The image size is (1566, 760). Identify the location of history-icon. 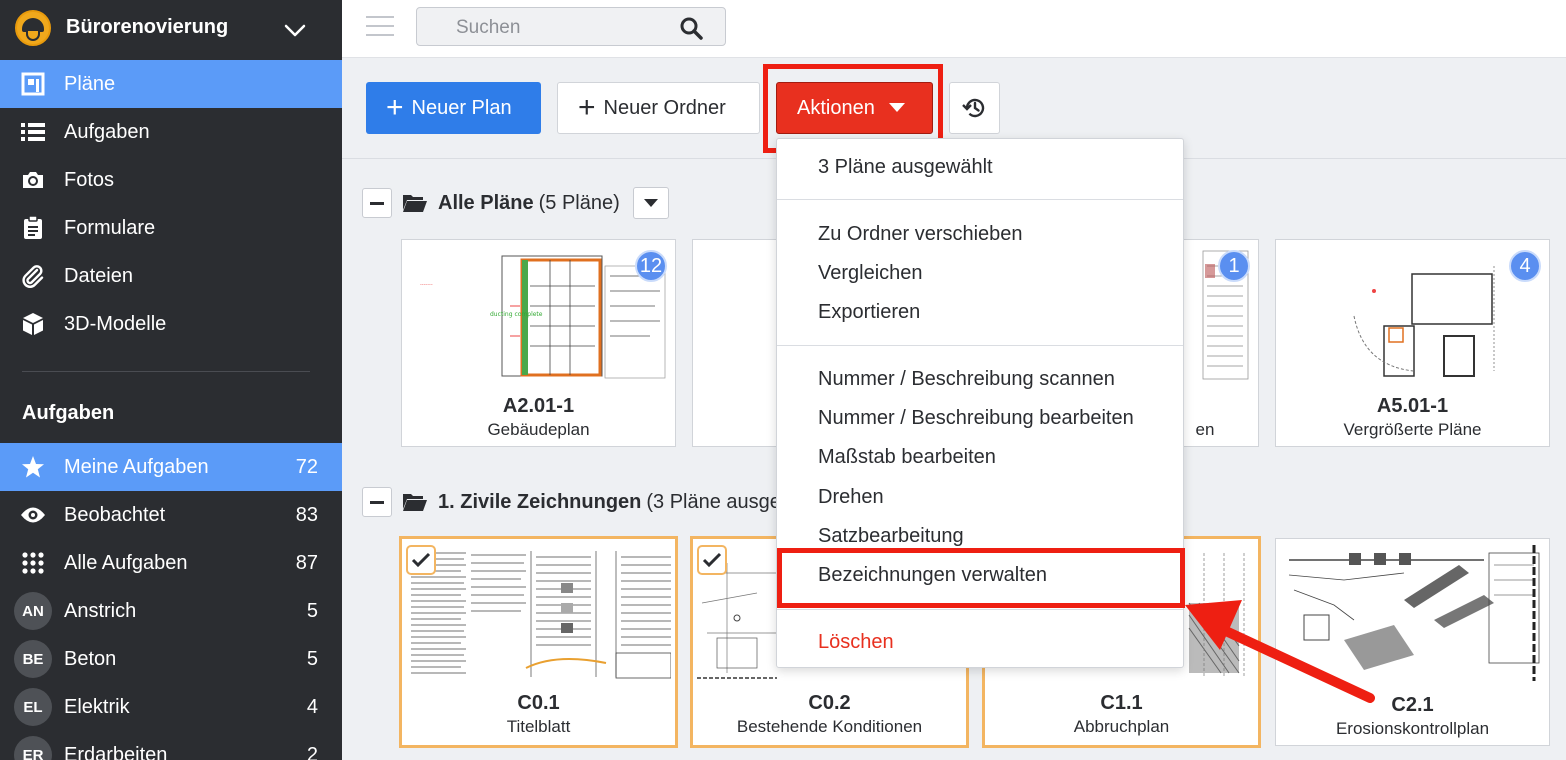
(972, 108).